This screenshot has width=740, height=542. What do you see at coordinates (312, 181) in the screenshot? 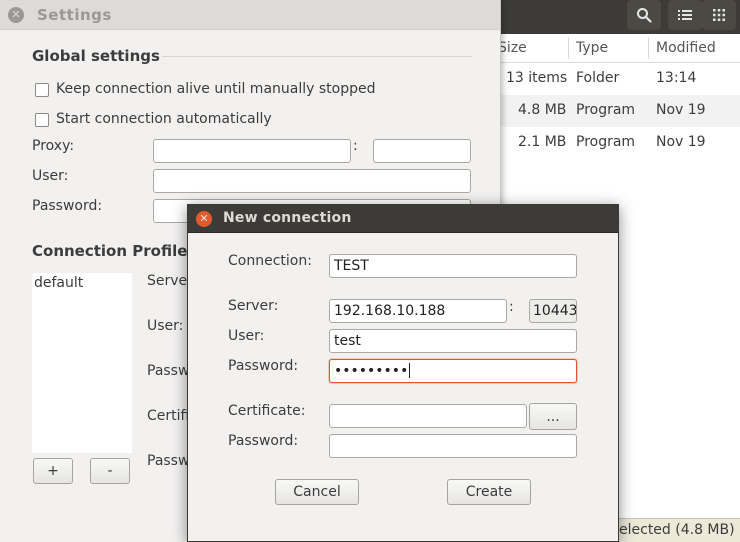
I see `proxy-user-input` at bounding box center [312, 181].